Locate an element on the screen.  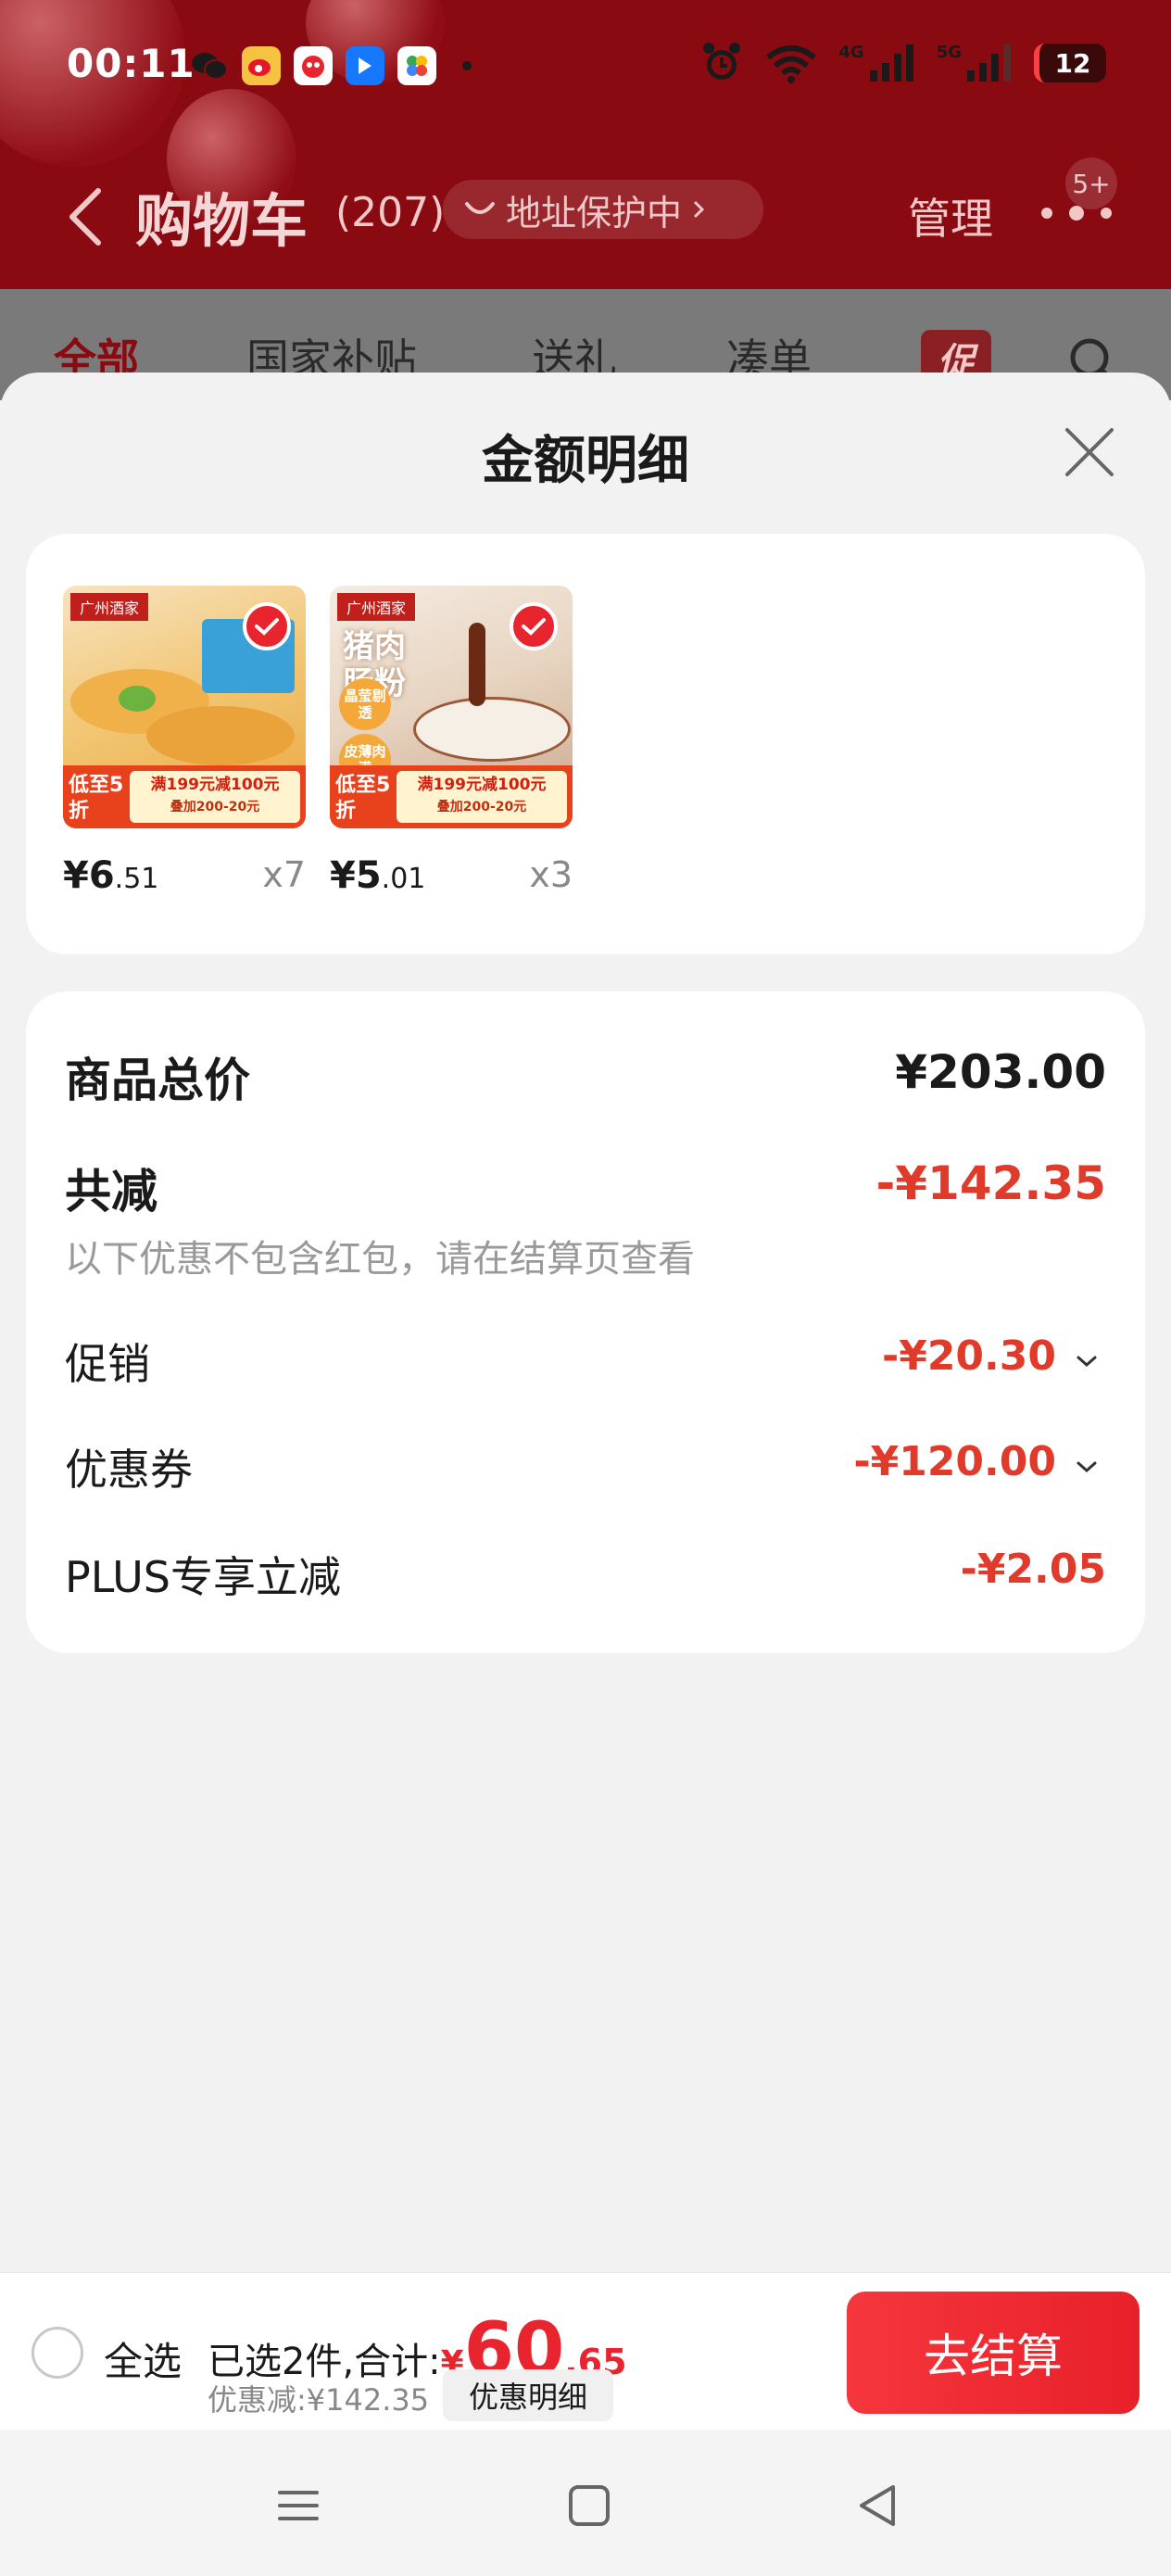
signal-5g-icon is located at coordinates (989, 63).